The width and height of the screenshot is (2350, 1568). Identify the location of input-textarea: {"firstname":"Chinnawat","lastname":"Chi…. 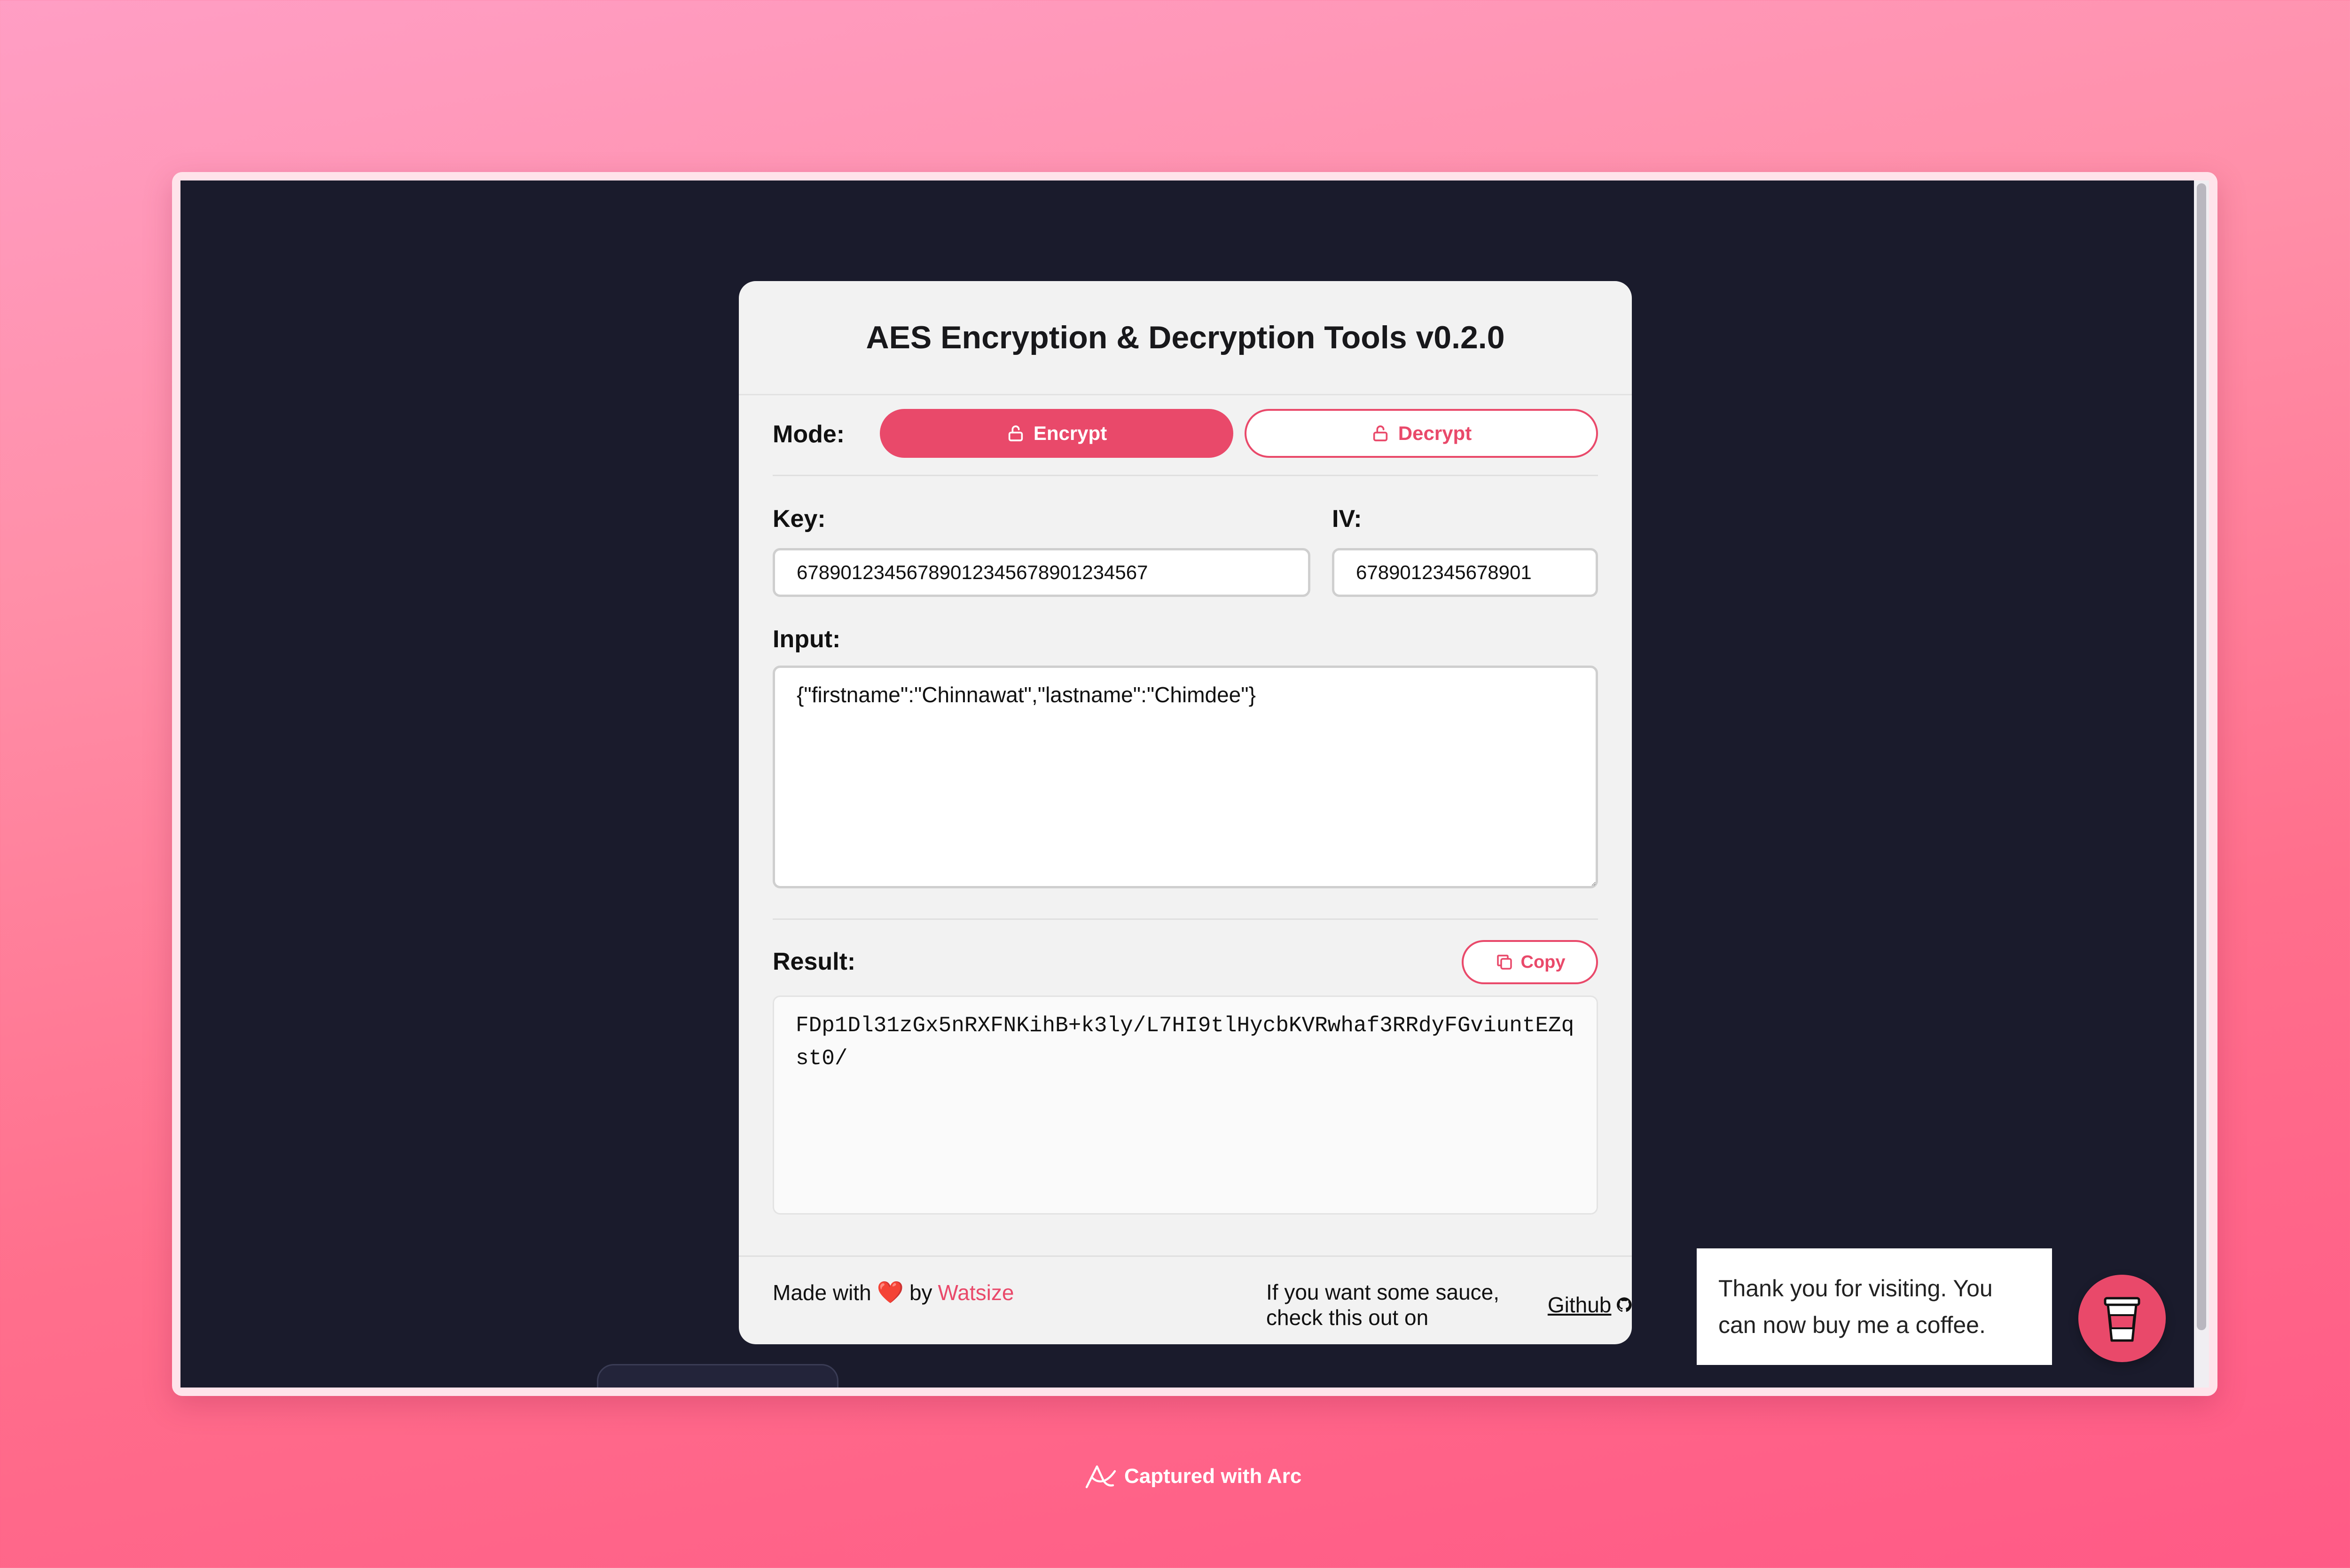
(1185, 777).